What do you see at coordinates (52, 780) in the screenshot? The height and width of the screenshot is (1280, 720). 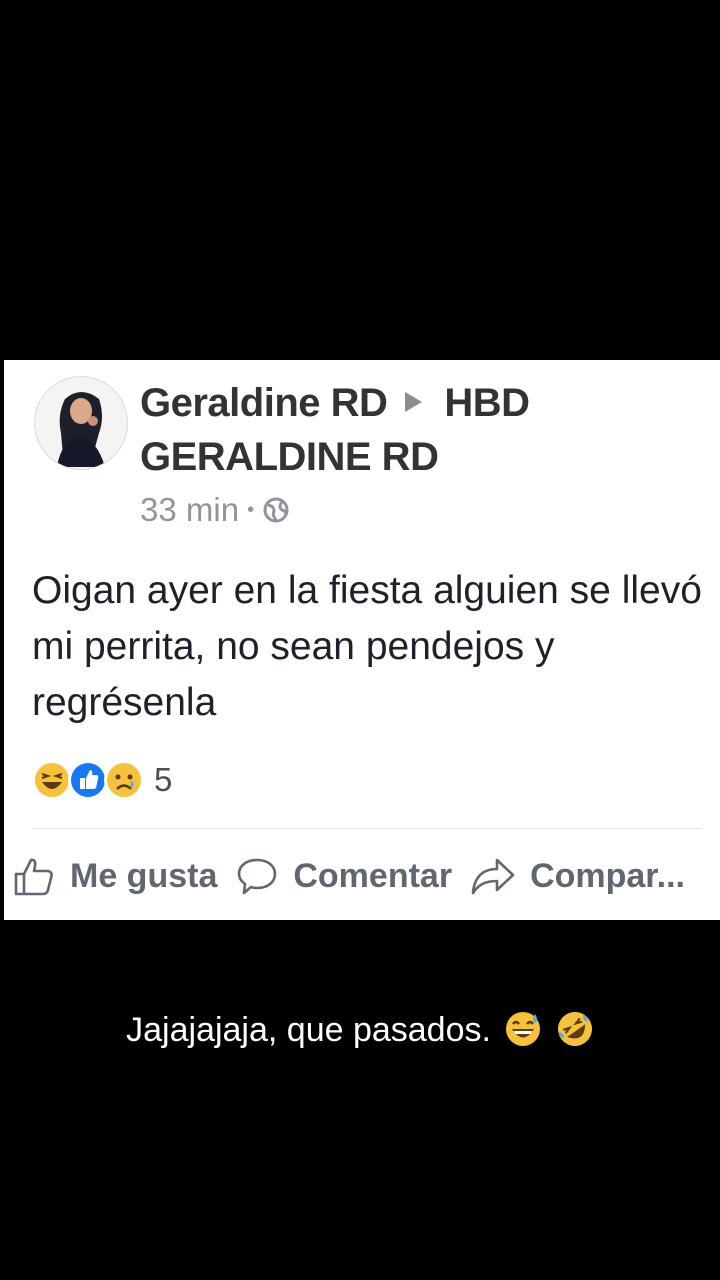 I see `haha-emoji-icon` at bounding box center [52, 780].